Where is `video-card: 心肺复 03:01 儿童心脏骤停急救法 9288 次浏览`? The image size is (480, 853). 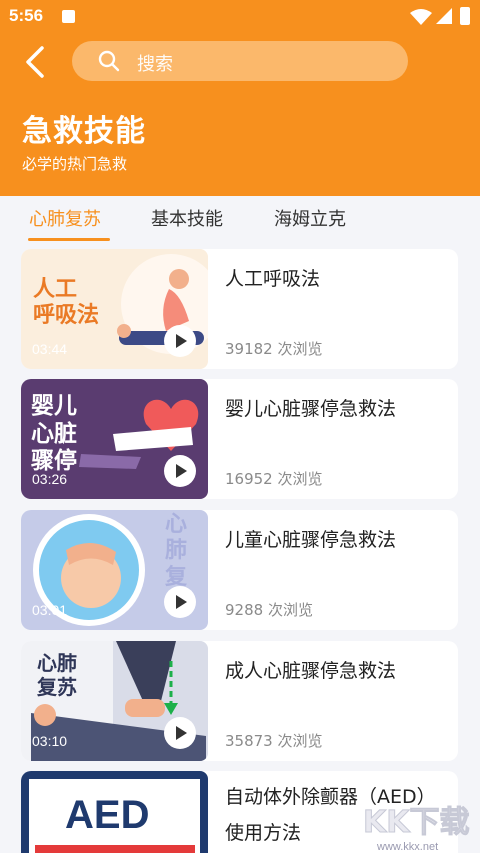 video-card: 心肺复 03:01 儿童心脏骤停急救法 9288 次浏览 is located at coordinates (239, 570).